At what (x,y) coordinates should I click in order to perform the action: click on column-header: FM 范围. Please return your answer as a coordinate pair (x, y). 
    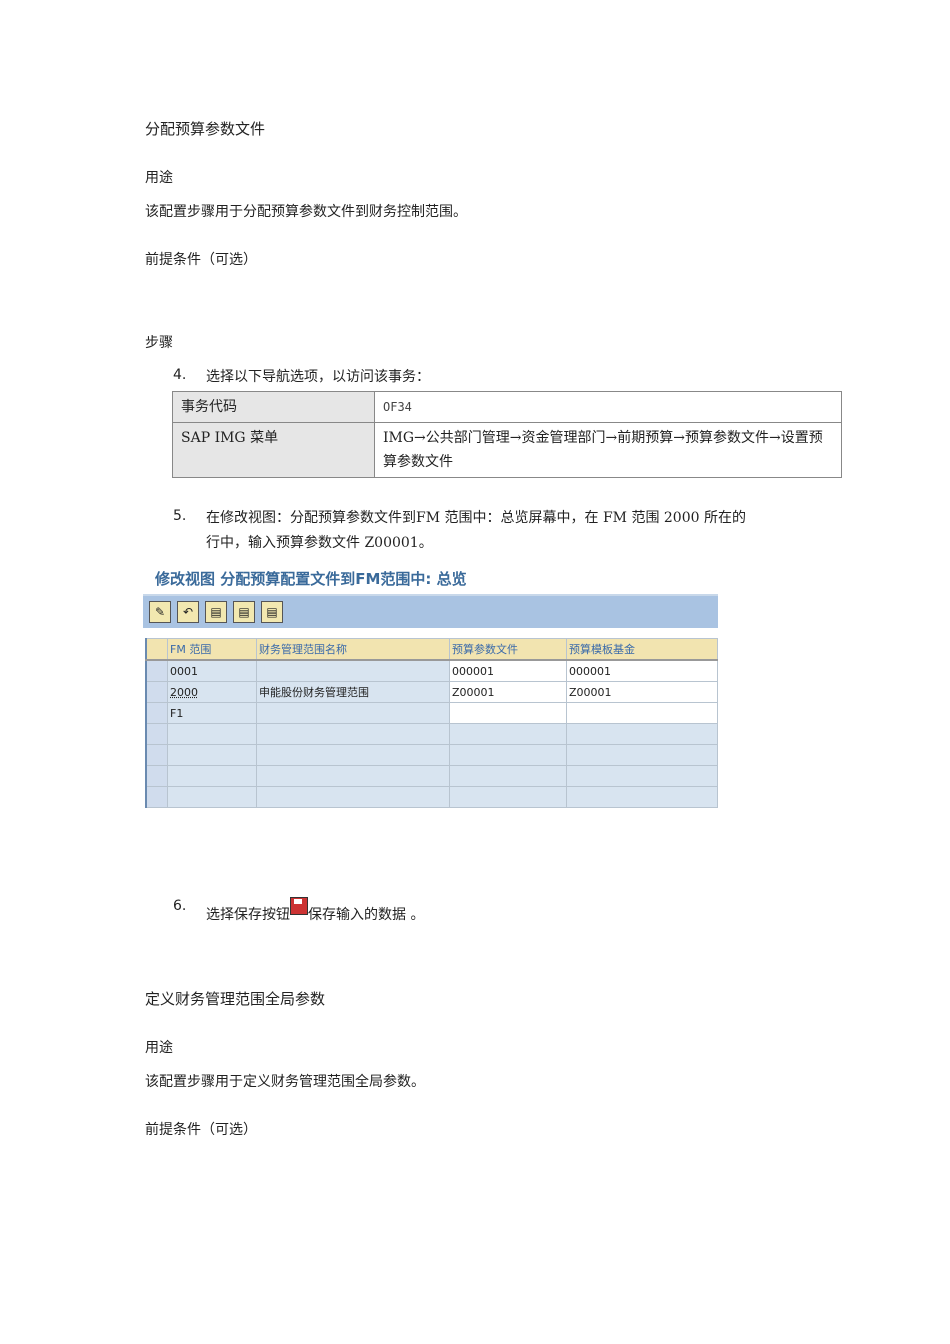
    Looking at the image, I should click on (212, 649).